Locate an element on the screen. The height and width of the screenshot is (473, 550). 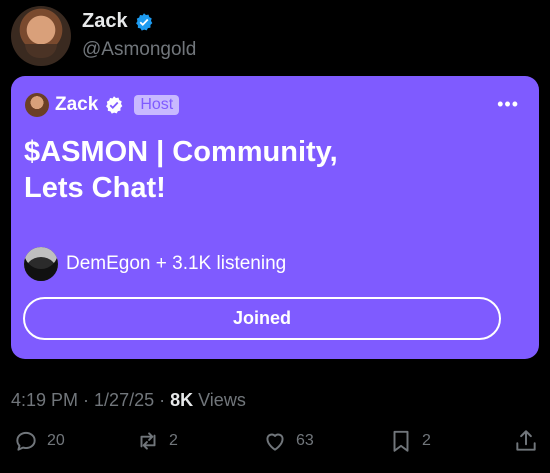
reply-button: 20 is located at coordinates (39, 441).